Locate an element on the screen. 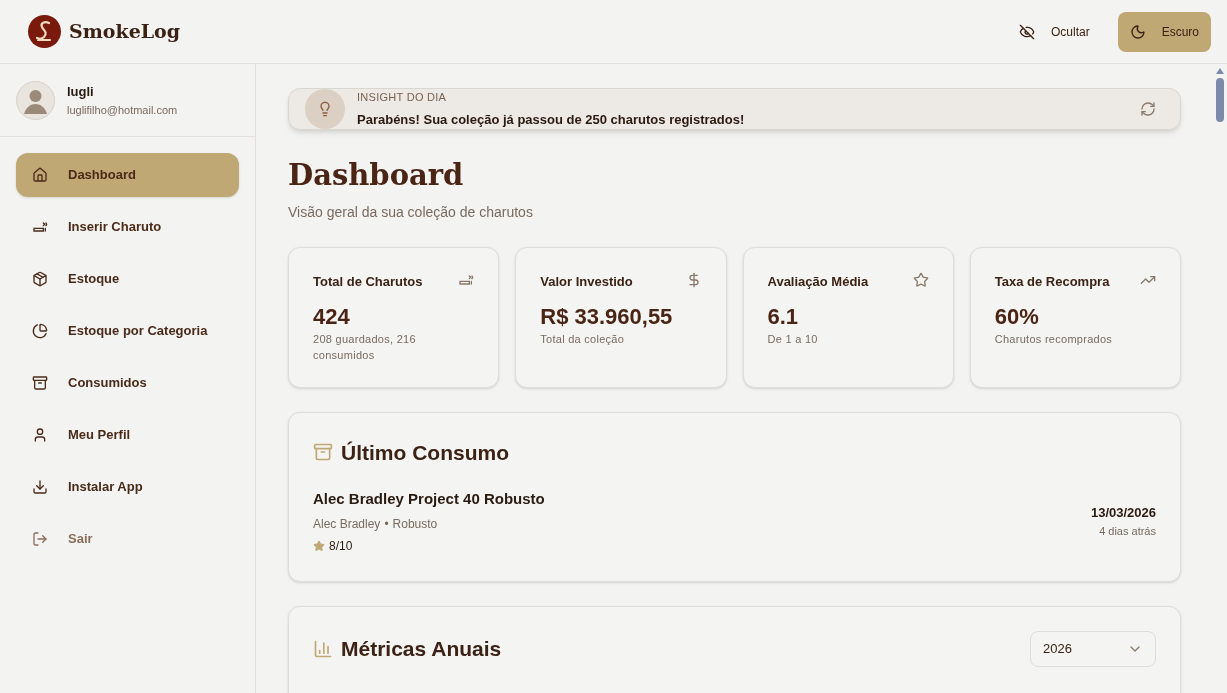  app-name: SmokeLog is located at coordinates (125, 32).